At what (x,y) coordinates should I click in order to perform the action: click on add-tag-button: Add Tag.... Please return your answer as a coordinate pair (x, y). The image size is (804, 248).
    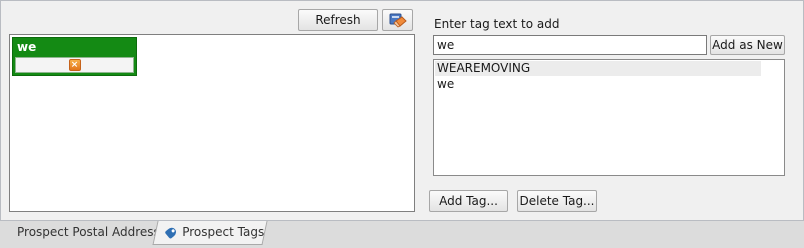
    Looking at the image, I should click on (468, 201).